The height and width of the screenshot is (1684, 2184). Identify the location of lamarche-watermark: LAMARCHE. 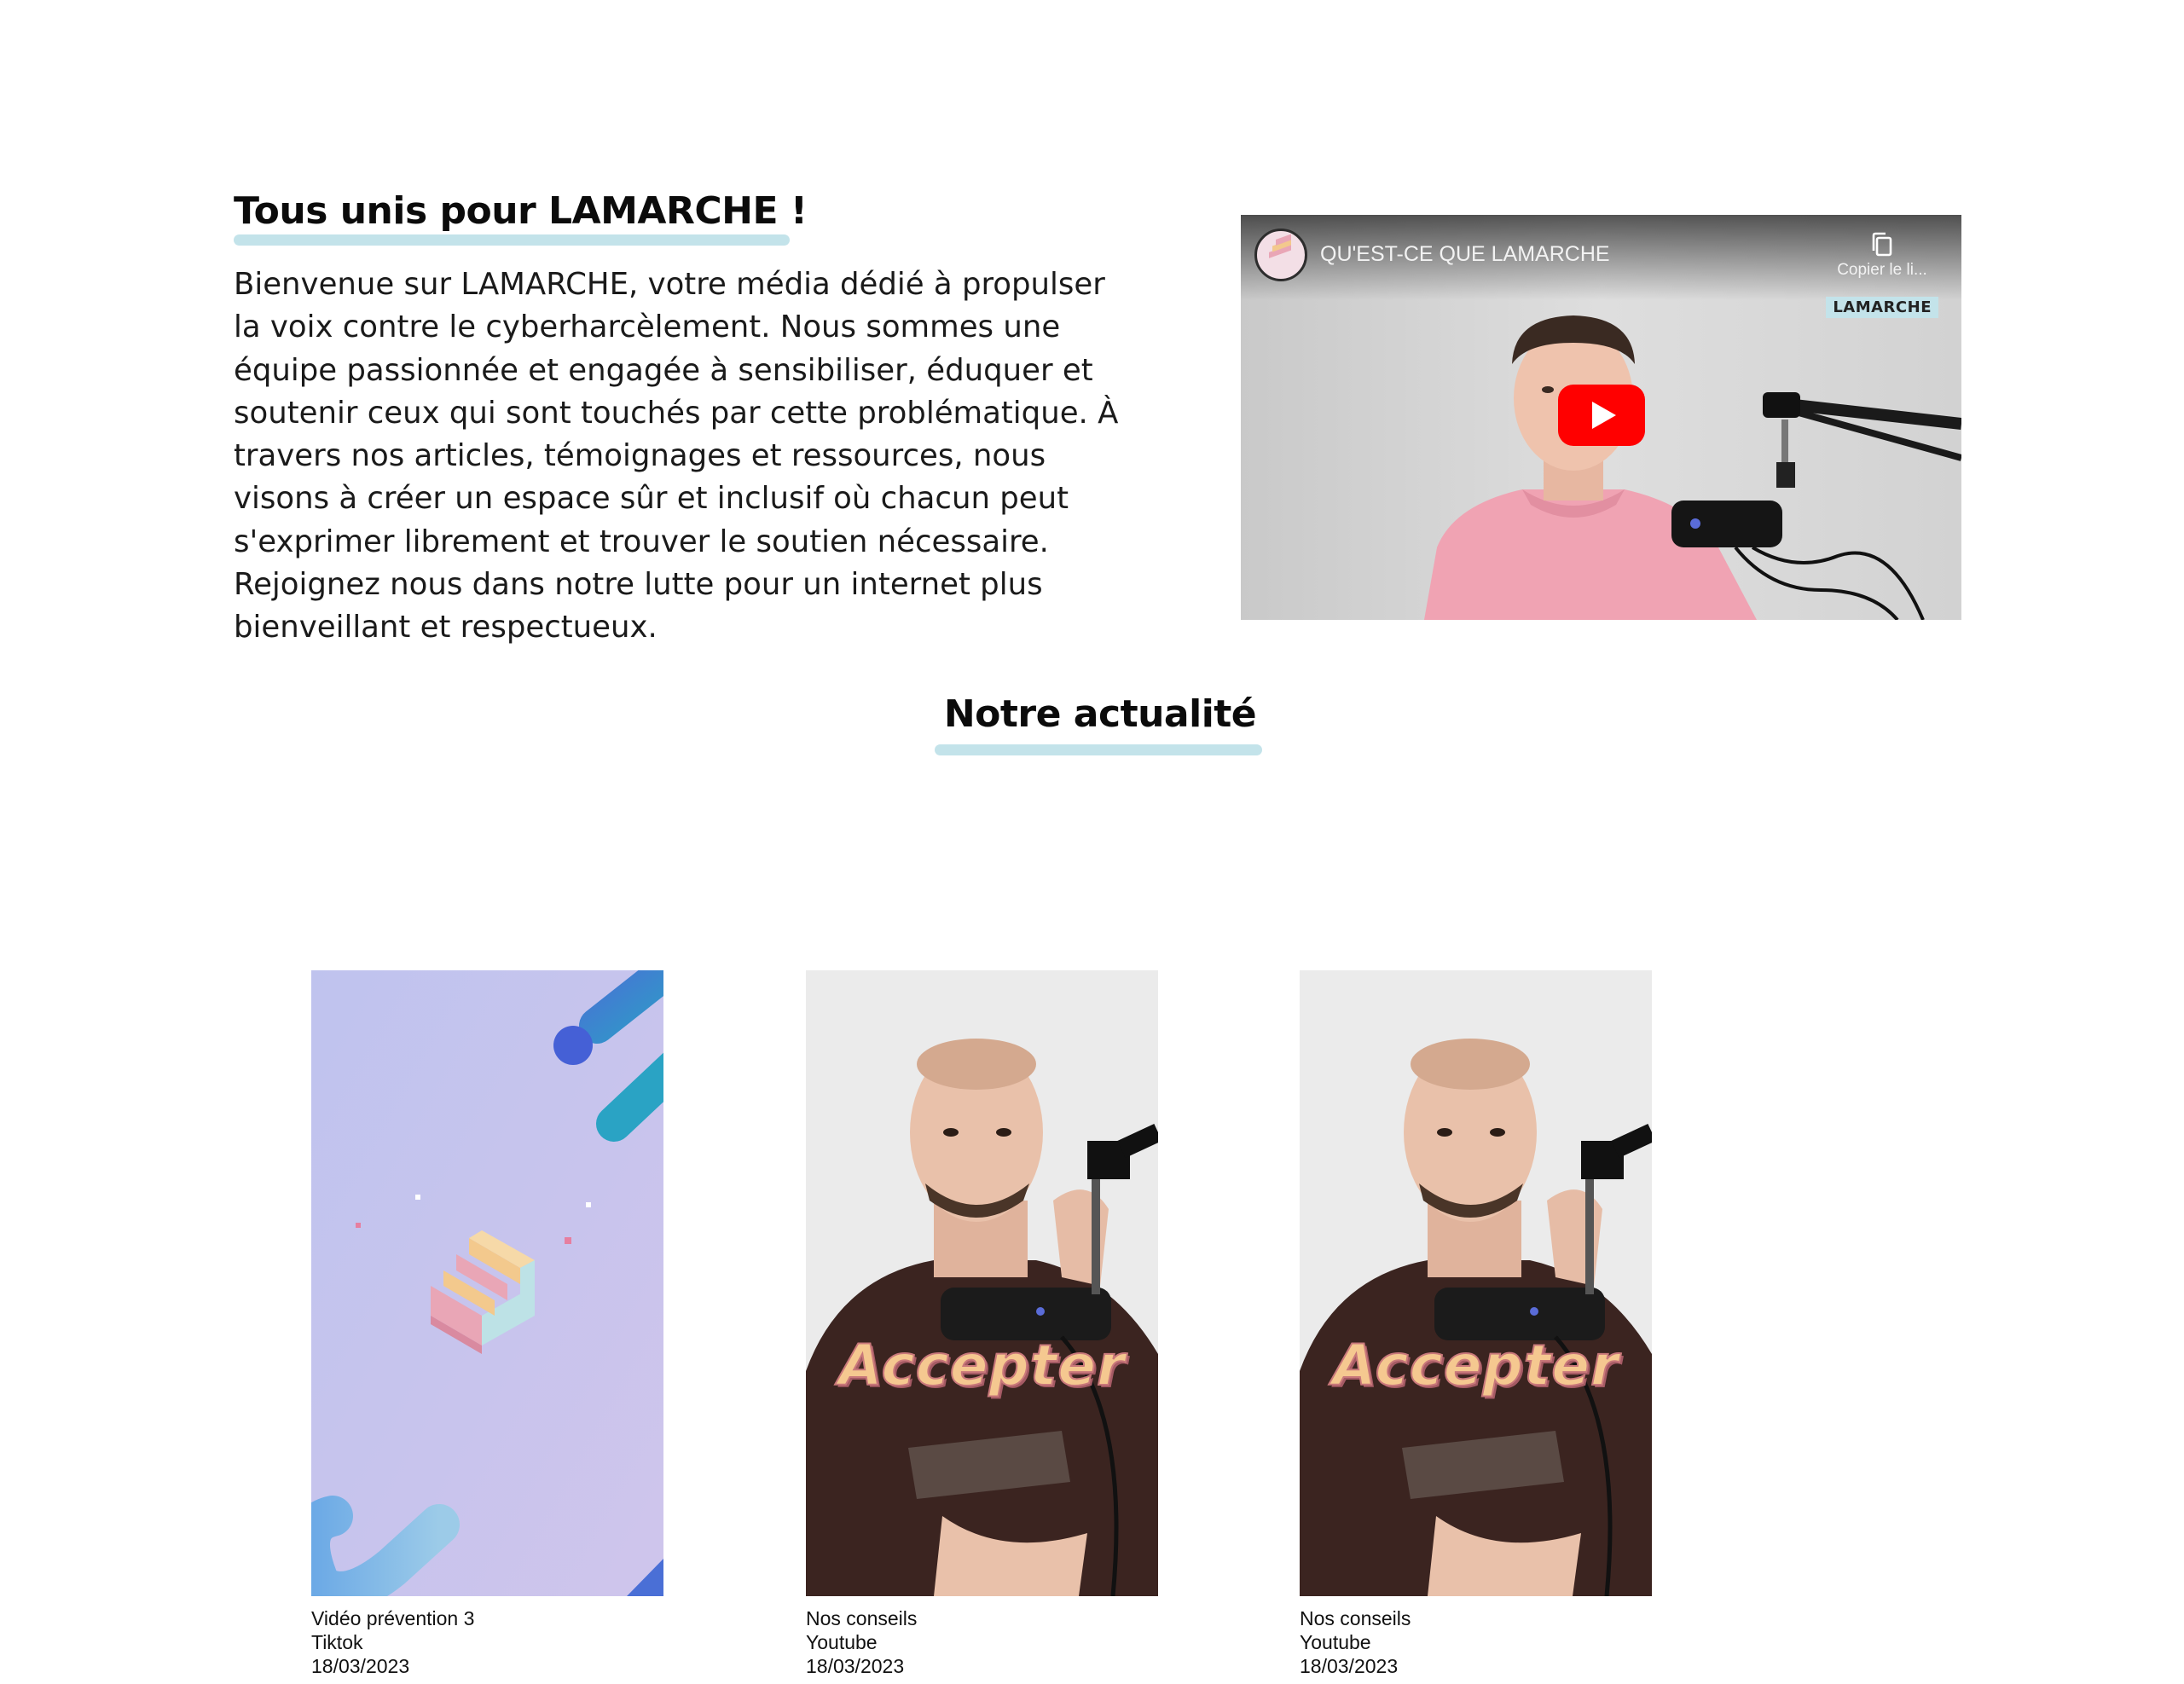
(1882, 308).